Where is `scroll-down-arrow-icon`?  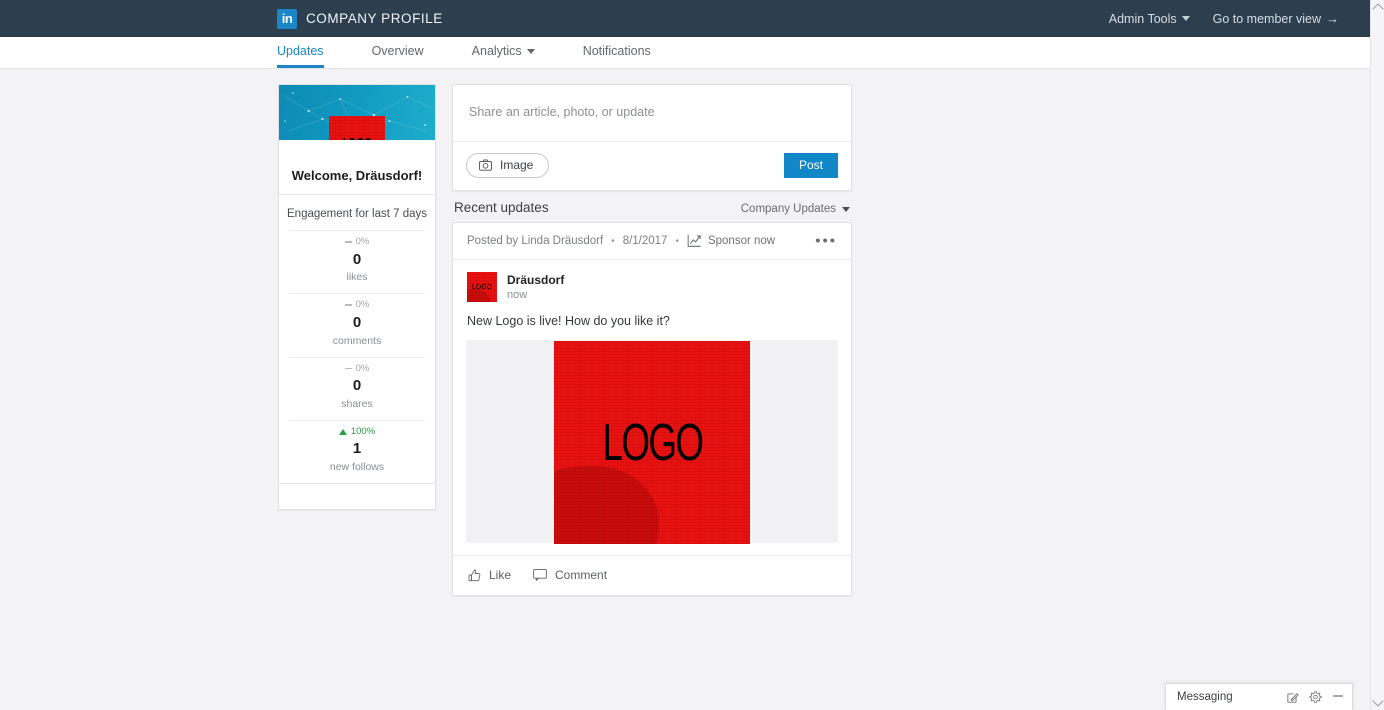 scroll-down-arrow-icon is located at coordinates (1378, 701).